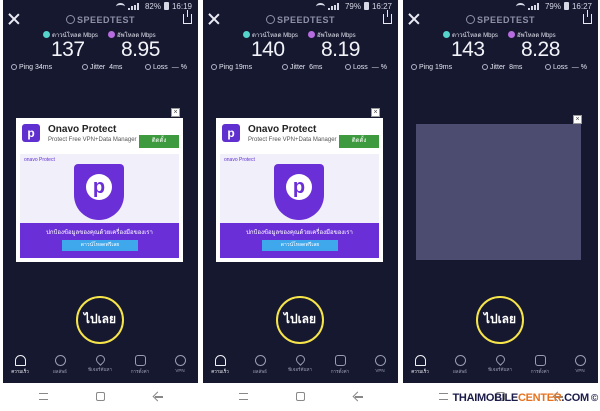  Describe the element at coordinates (340, 371) in the screenshot. I see `nav-settings-label: การตั้งค่า` at that location.